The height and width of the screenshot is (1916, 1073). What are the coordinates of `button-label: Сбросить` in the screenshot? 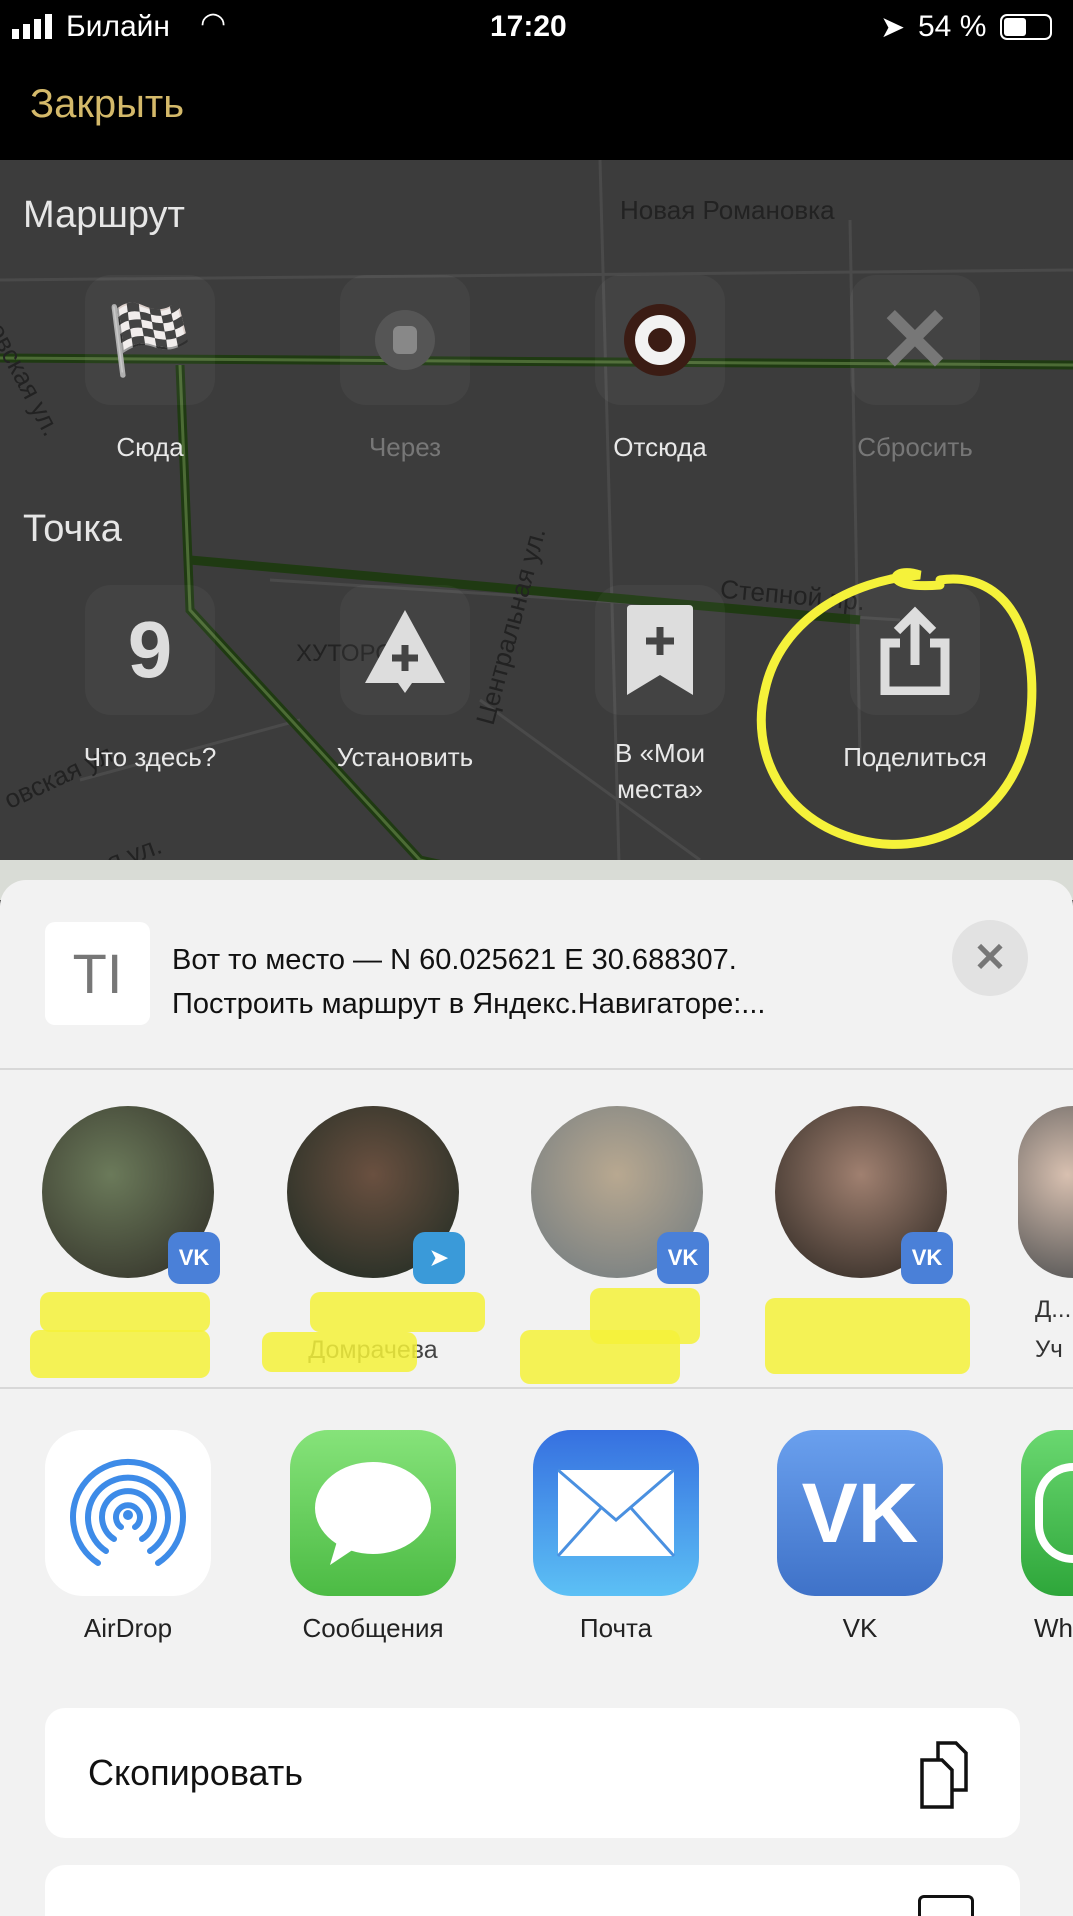 It's located at (915, 447).